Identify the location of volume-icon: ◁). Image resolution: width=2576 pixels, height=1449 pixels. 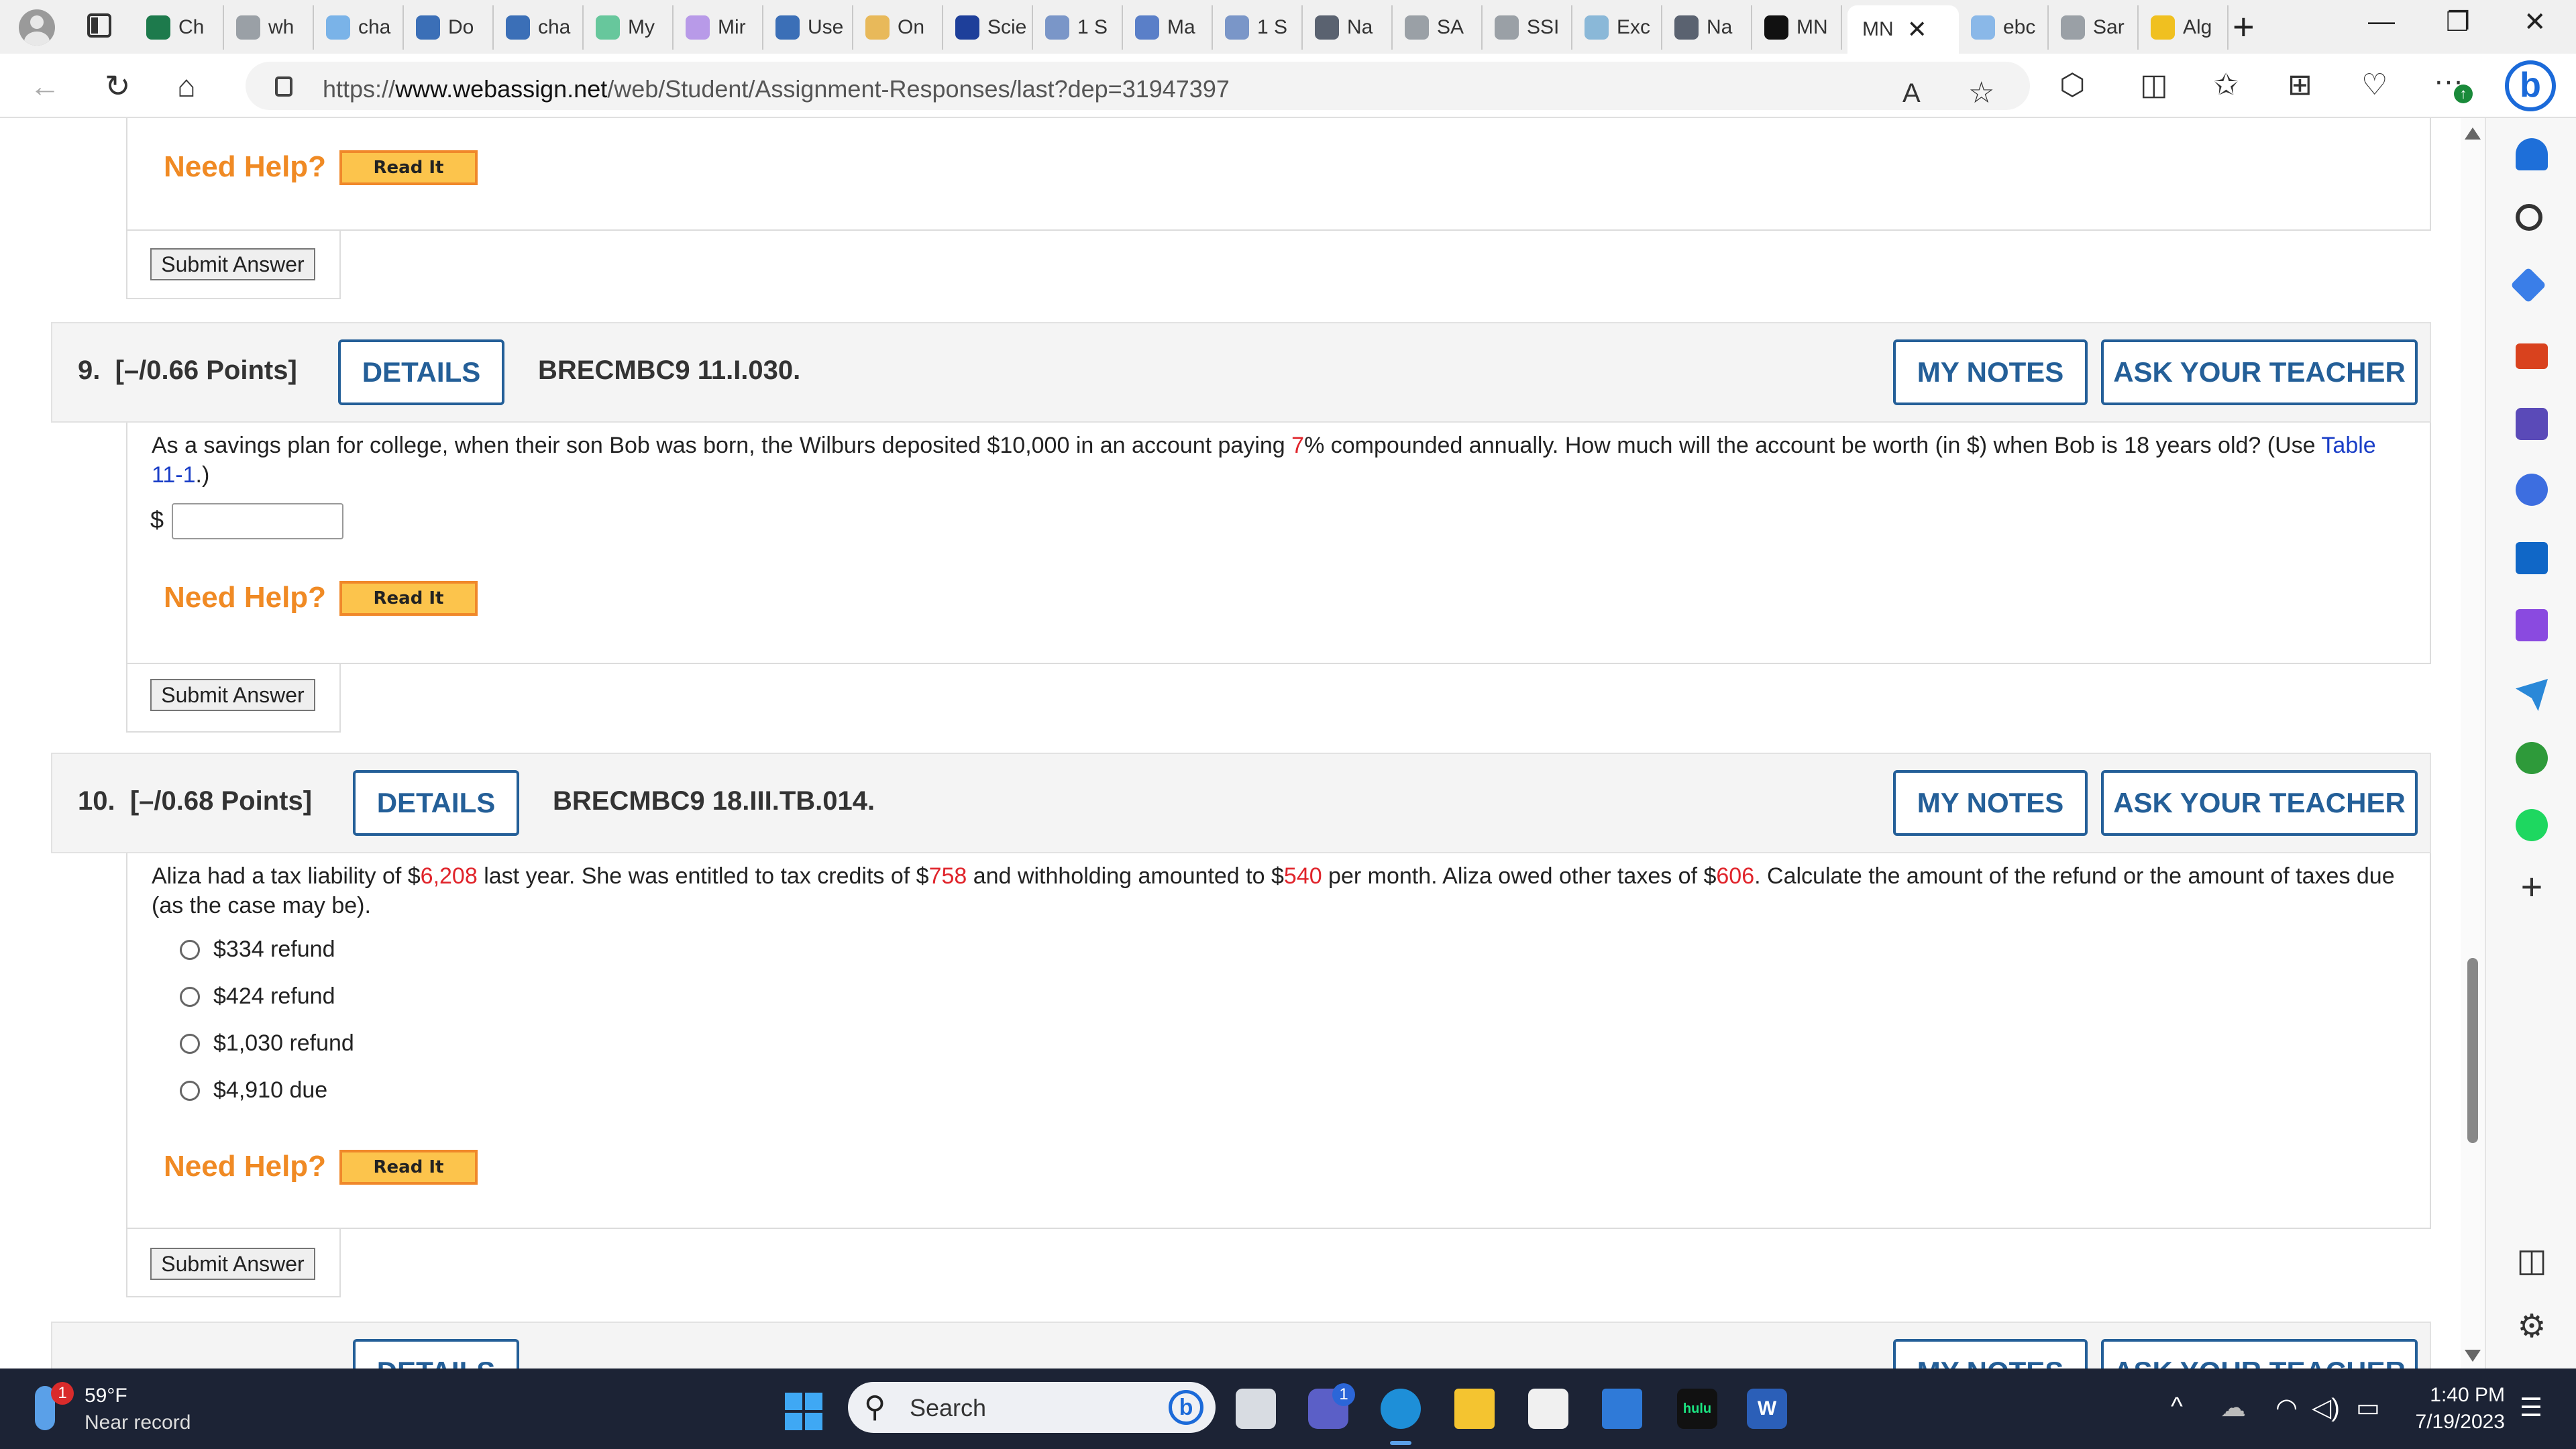
(2326, 1408).